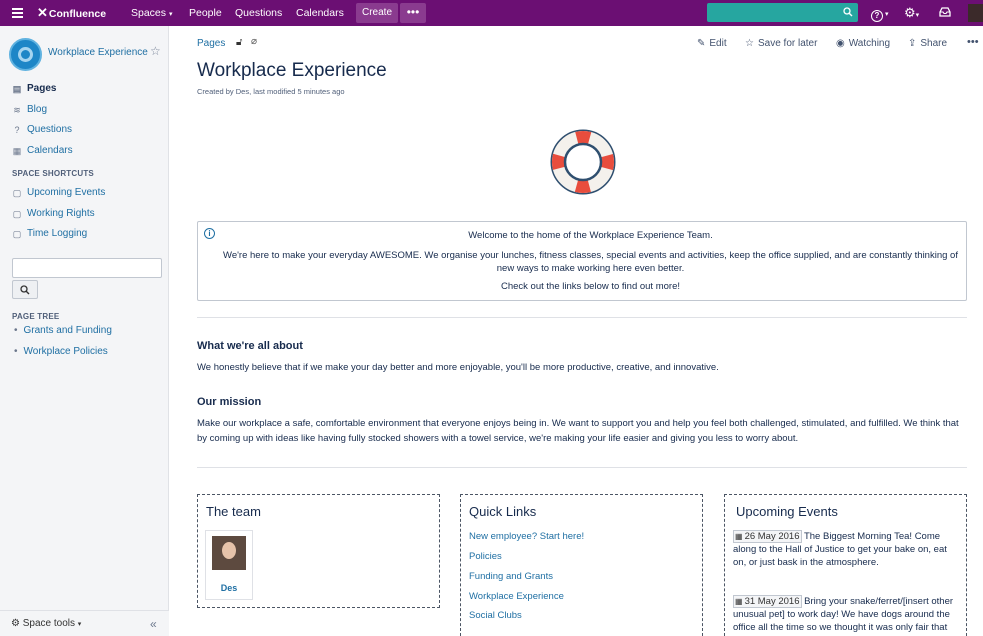 This screenshot has width=983, height=636. I want to click on team-panel-title: The team, so click(233, 511).